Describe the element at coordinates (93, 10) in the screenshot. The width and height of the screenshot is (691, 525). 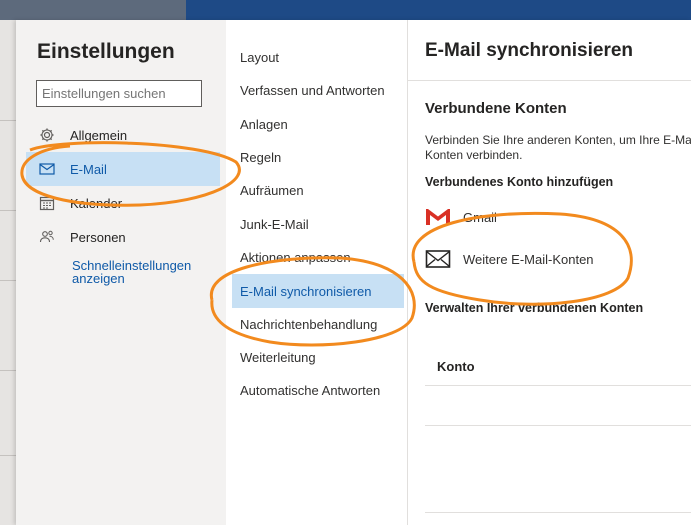
I see `background-app-header` at that location.